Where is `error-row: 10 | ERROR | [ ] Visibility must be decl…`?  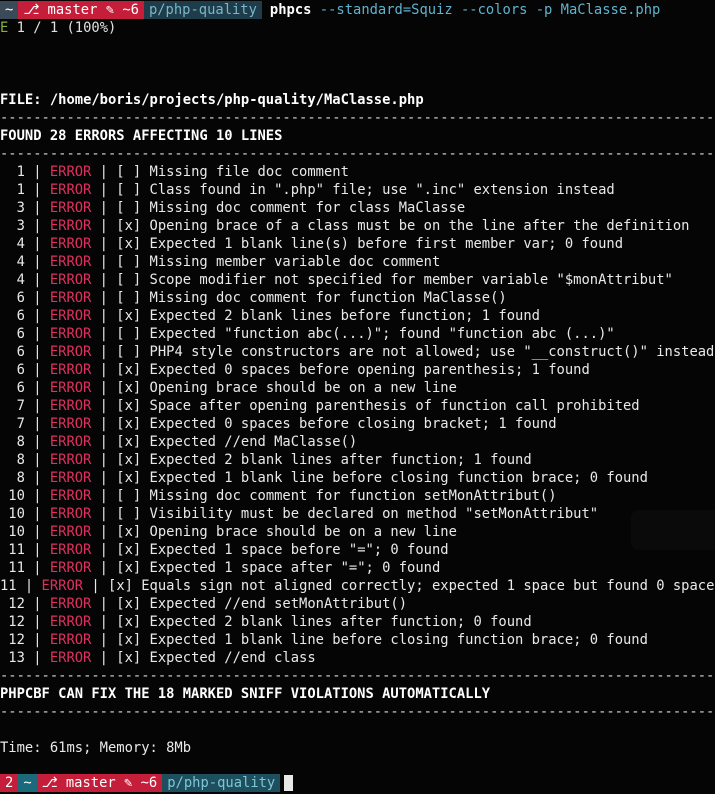 error-row: 10 | ERROR | [ ] Visibility must be decl… is located at coordinates (357, 514).